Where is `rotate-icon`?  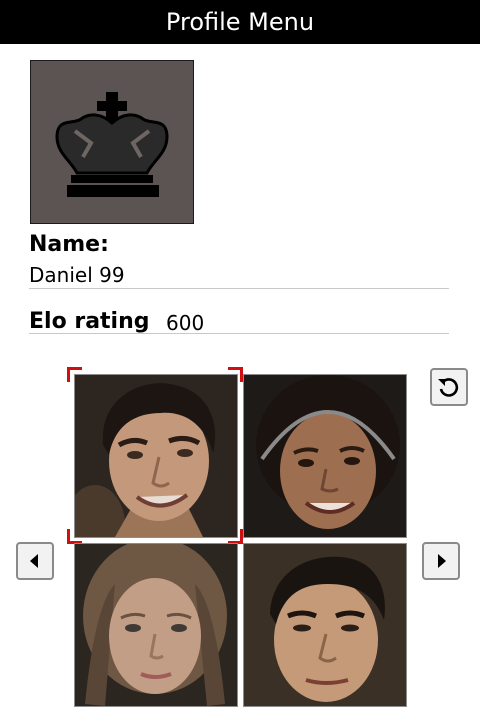 rotate-icon is located at coordinates (448, 387).